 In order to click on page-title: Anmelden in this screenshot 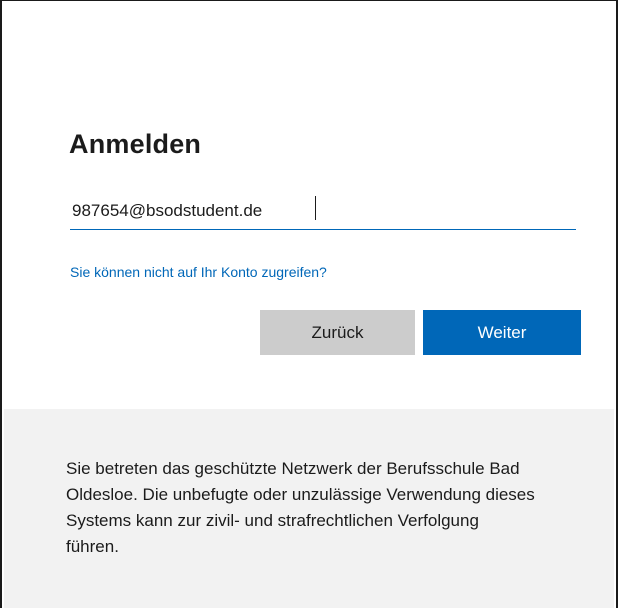, I will do `click(135, 144)`.